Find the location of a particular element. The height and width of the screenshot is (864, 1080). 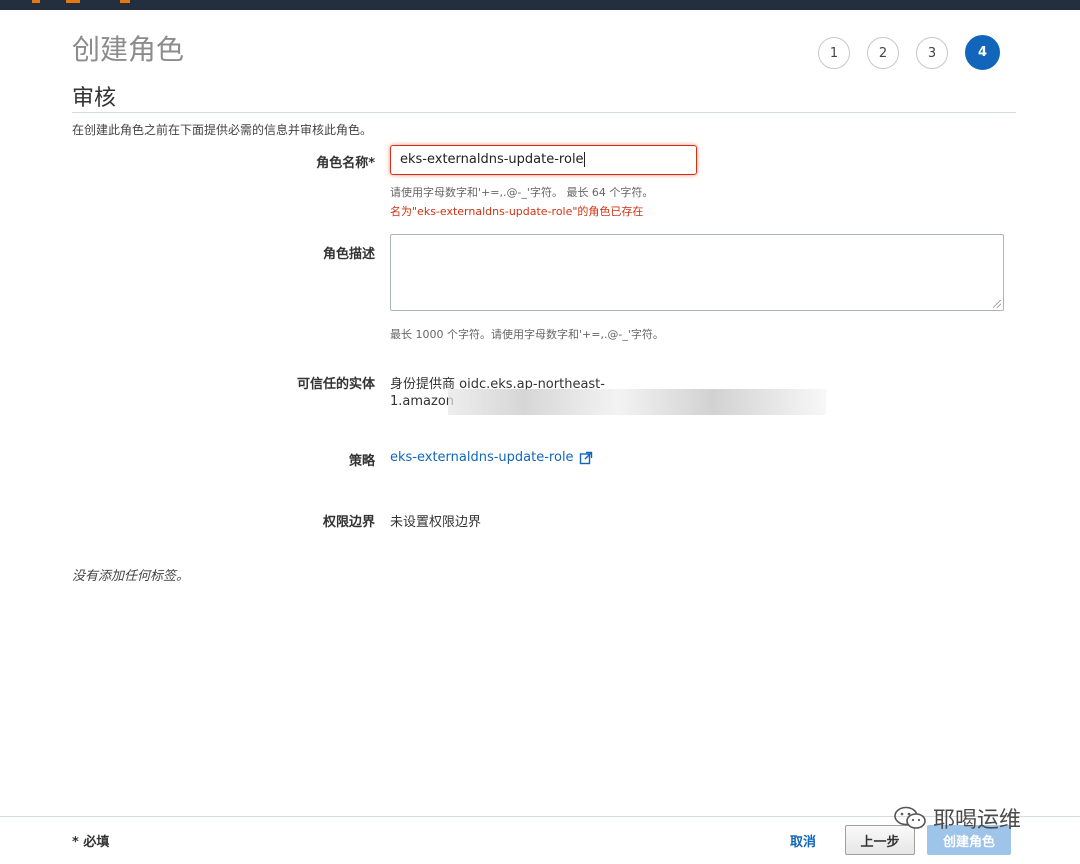

permissions-boundary-label: 权限边界 is located at coordinates (348, 522).